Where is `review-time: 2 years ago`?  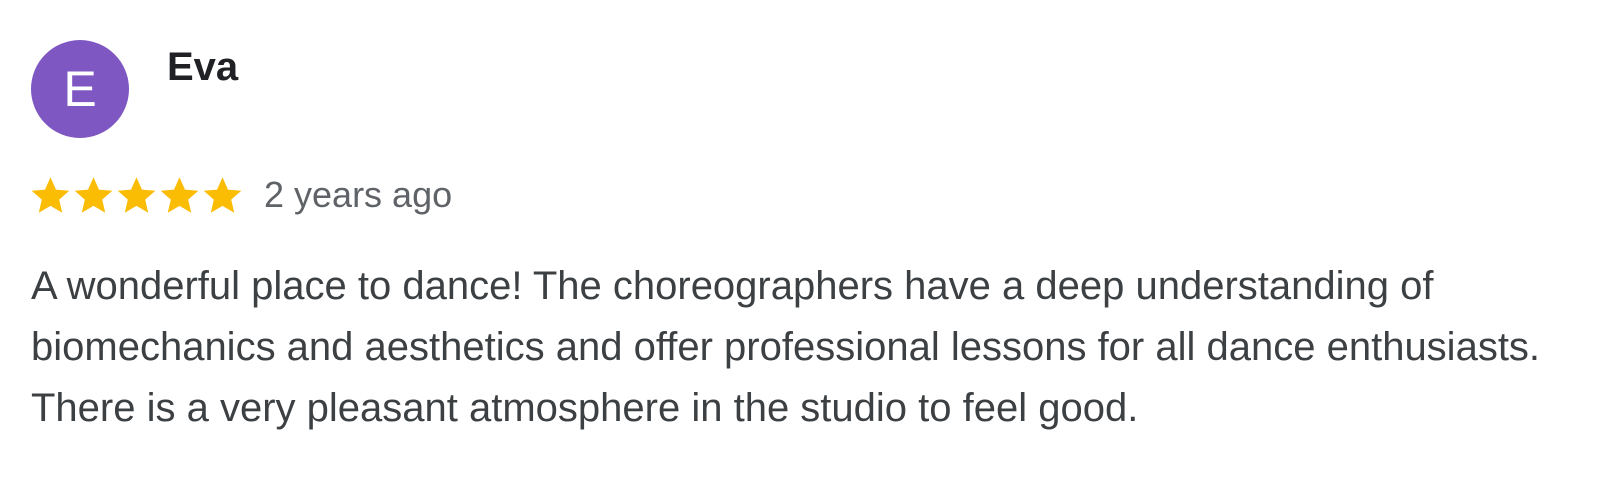
review-time: 2 years ago is located at coordinates (358, 194).